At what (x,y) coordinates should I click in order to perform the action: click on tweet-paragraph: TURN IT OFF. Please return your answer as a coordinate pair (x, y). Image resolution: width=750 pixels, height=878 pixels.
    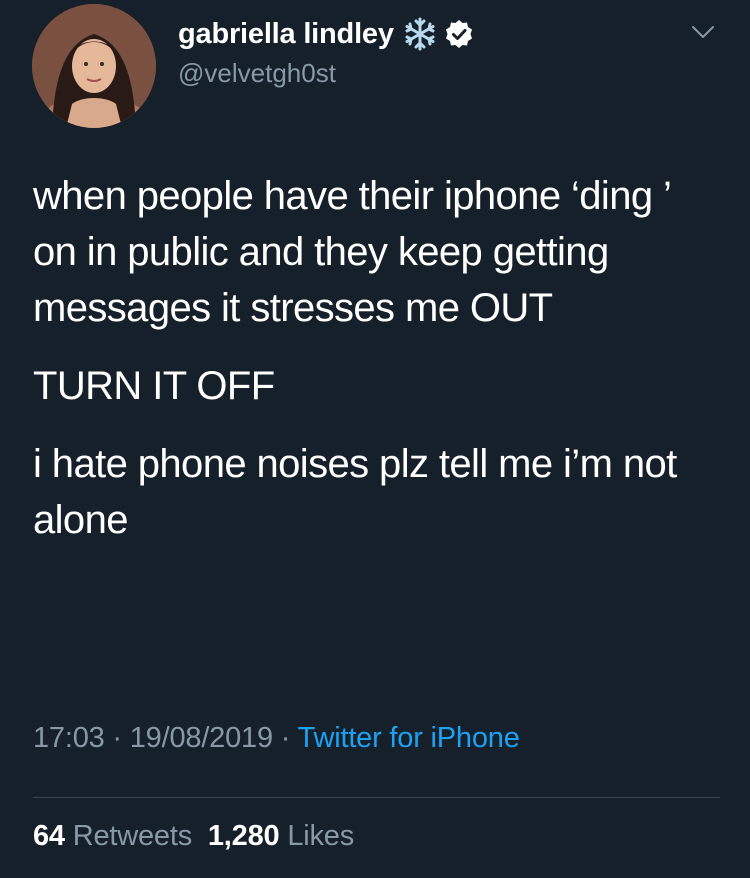
    Looking at the image, I should click on (154, 386).